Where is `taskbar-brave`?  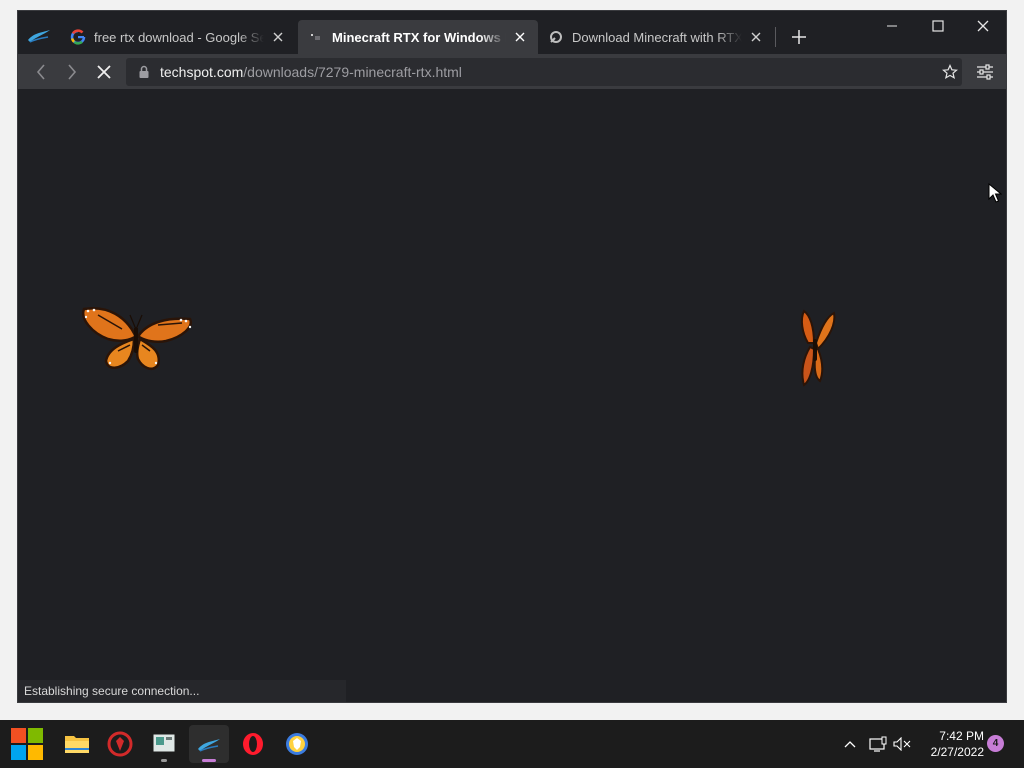
taskbar-brave is located at coordinates (297, 744).